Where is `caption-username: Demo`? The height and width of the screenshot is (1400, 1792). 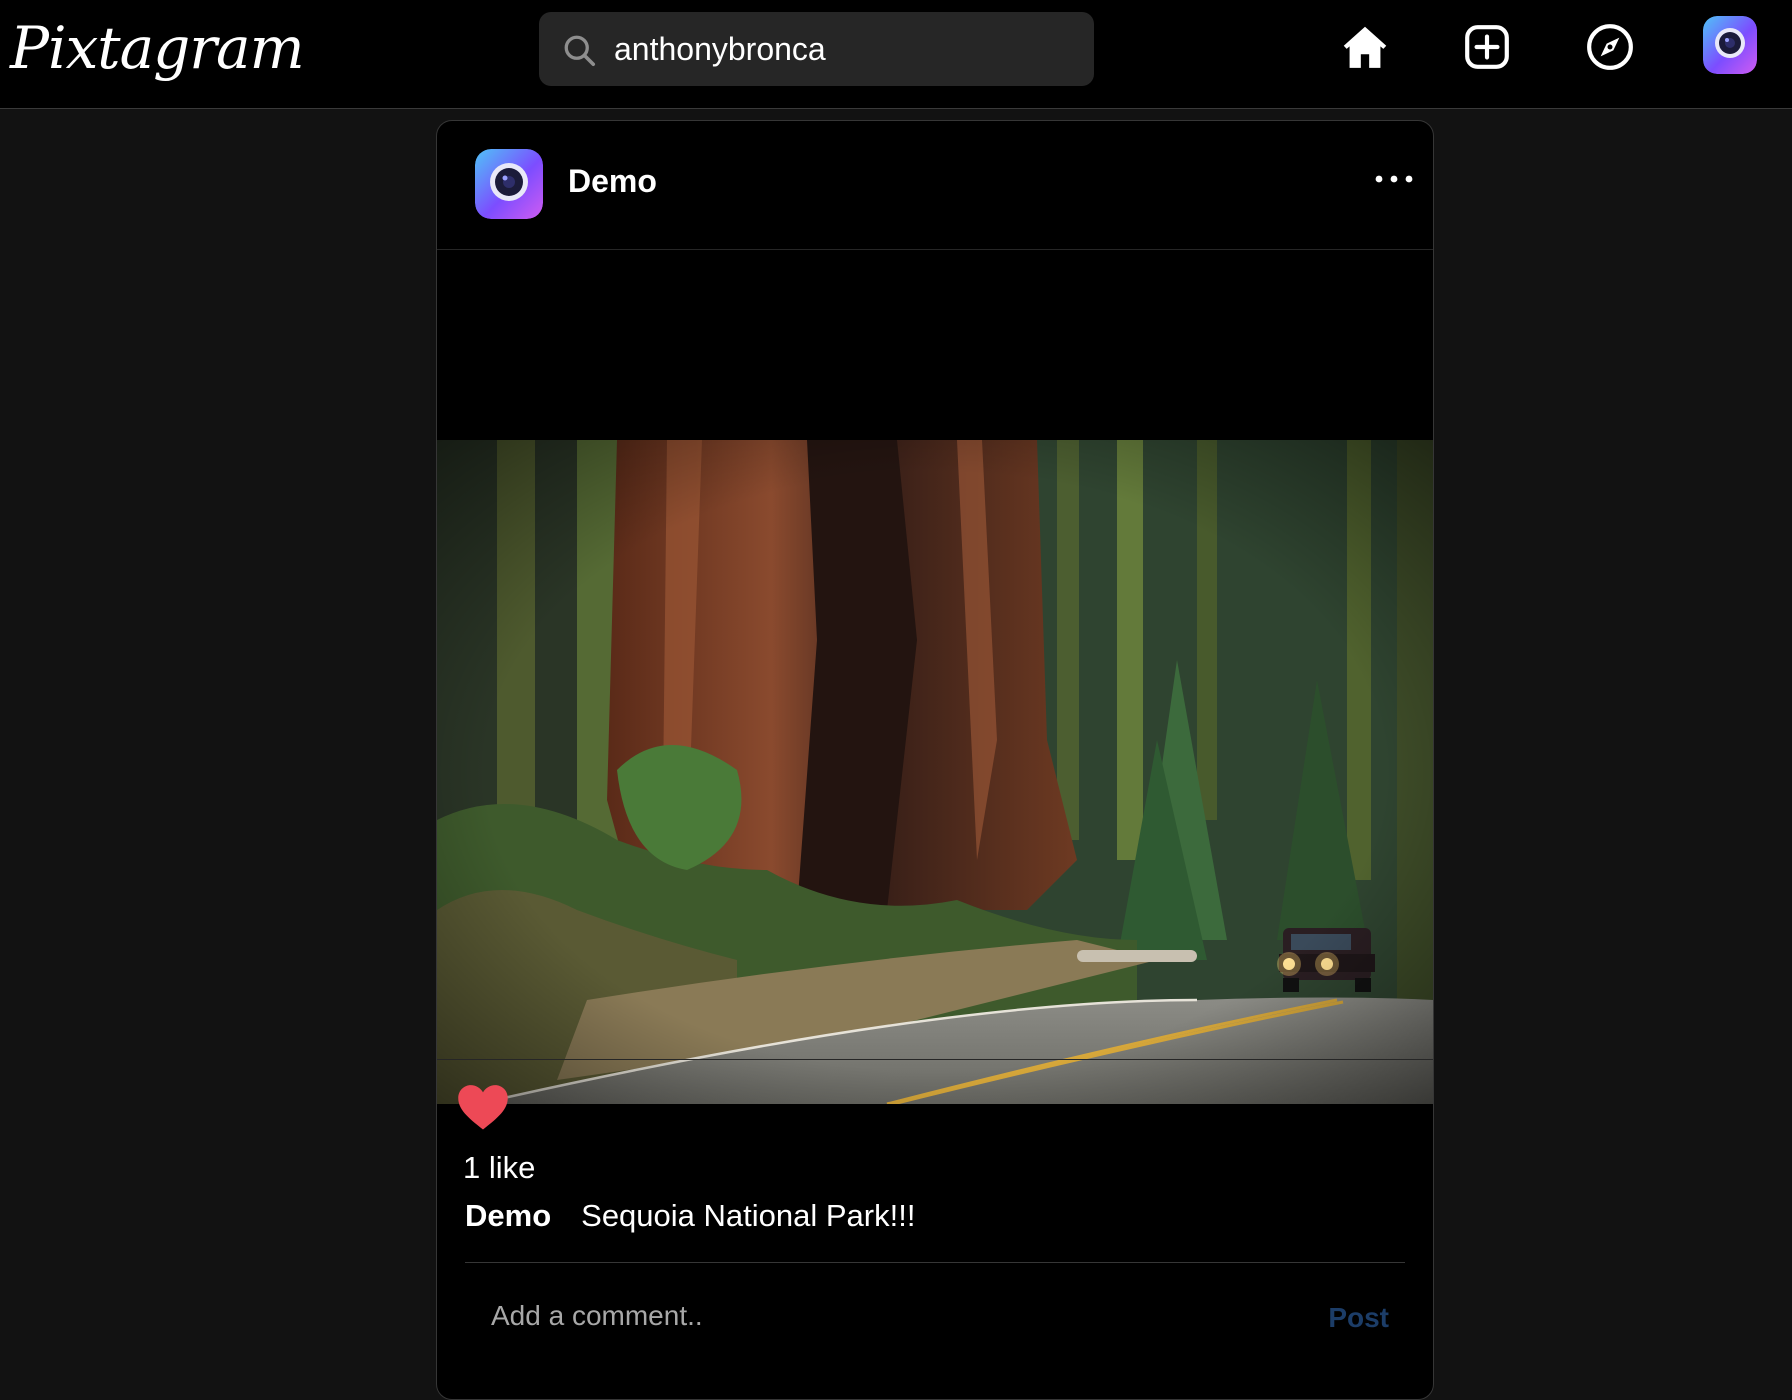
caption-username: Demo is located at coordinates (508, 1215).